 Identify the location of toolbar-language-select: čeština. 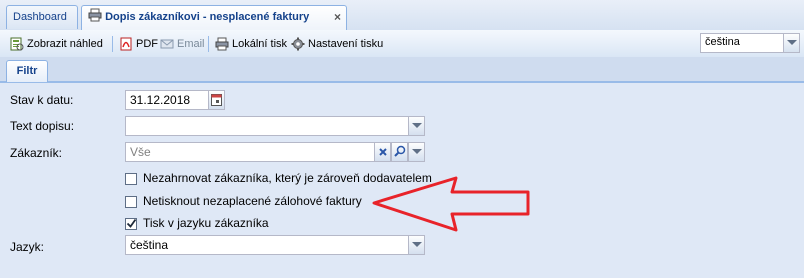
(750, 43).